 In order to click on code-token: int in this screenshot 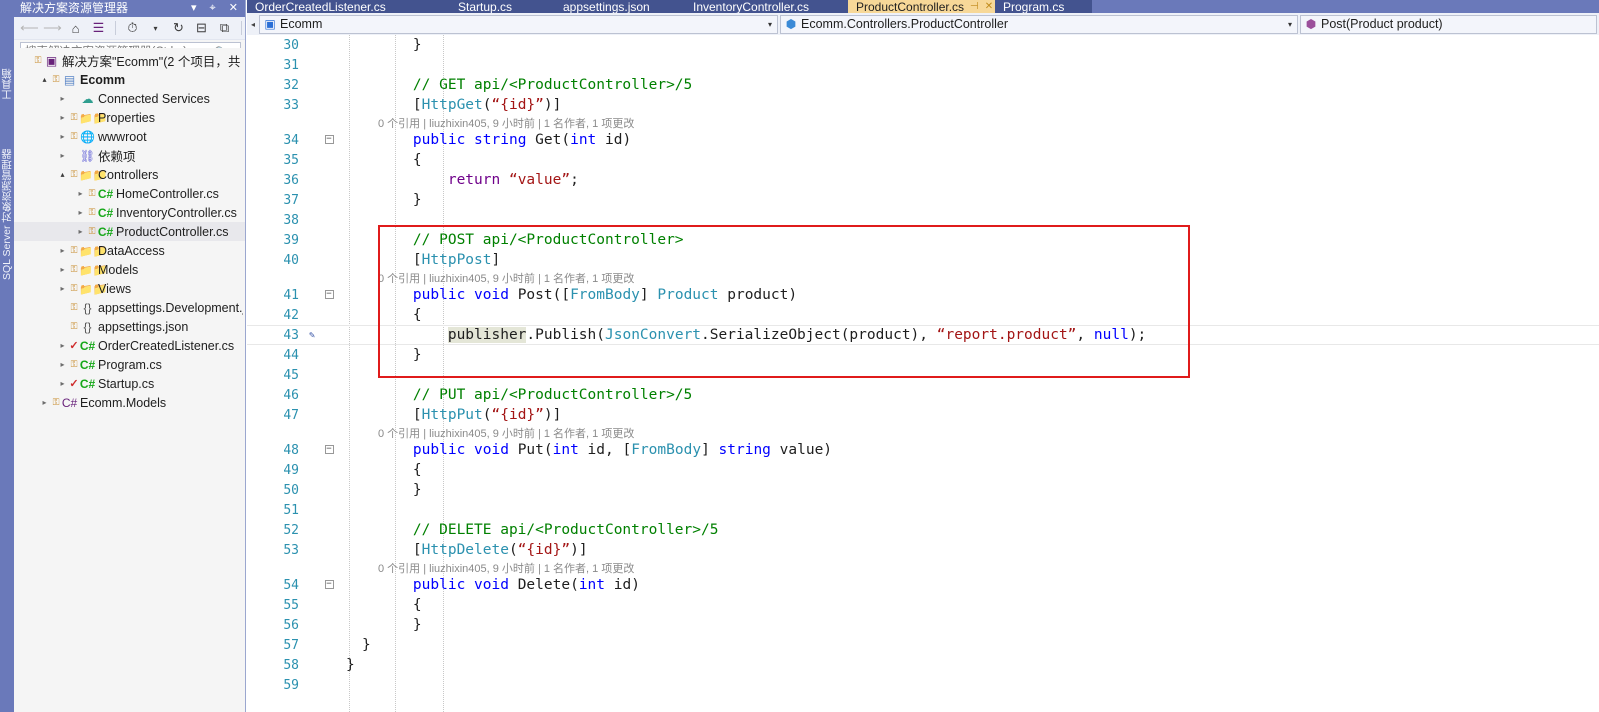, I will do `click(583, 140)`.